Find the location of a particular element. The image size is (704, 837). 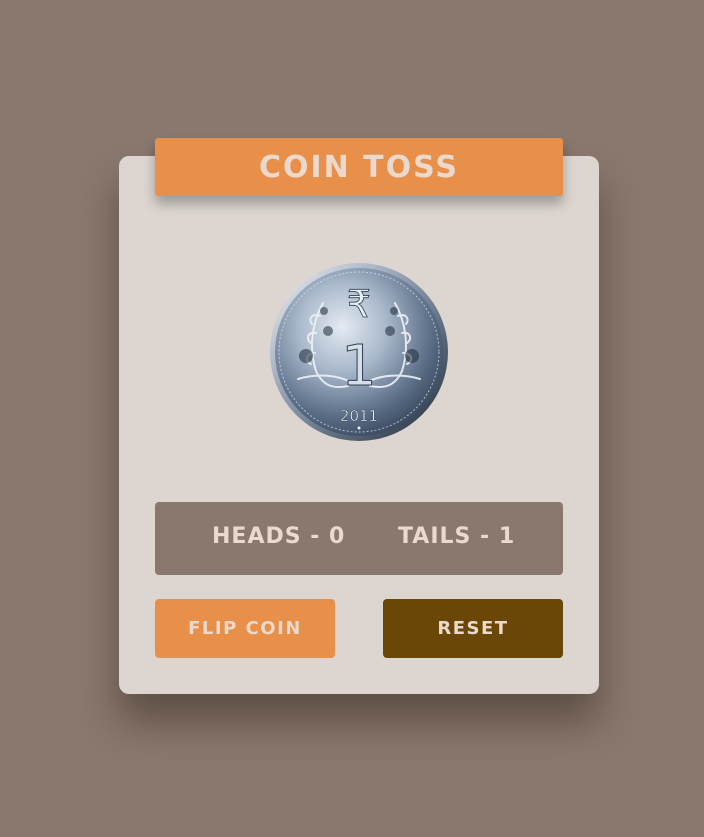

reset-label: RESET is located at coordinates (473, 628).